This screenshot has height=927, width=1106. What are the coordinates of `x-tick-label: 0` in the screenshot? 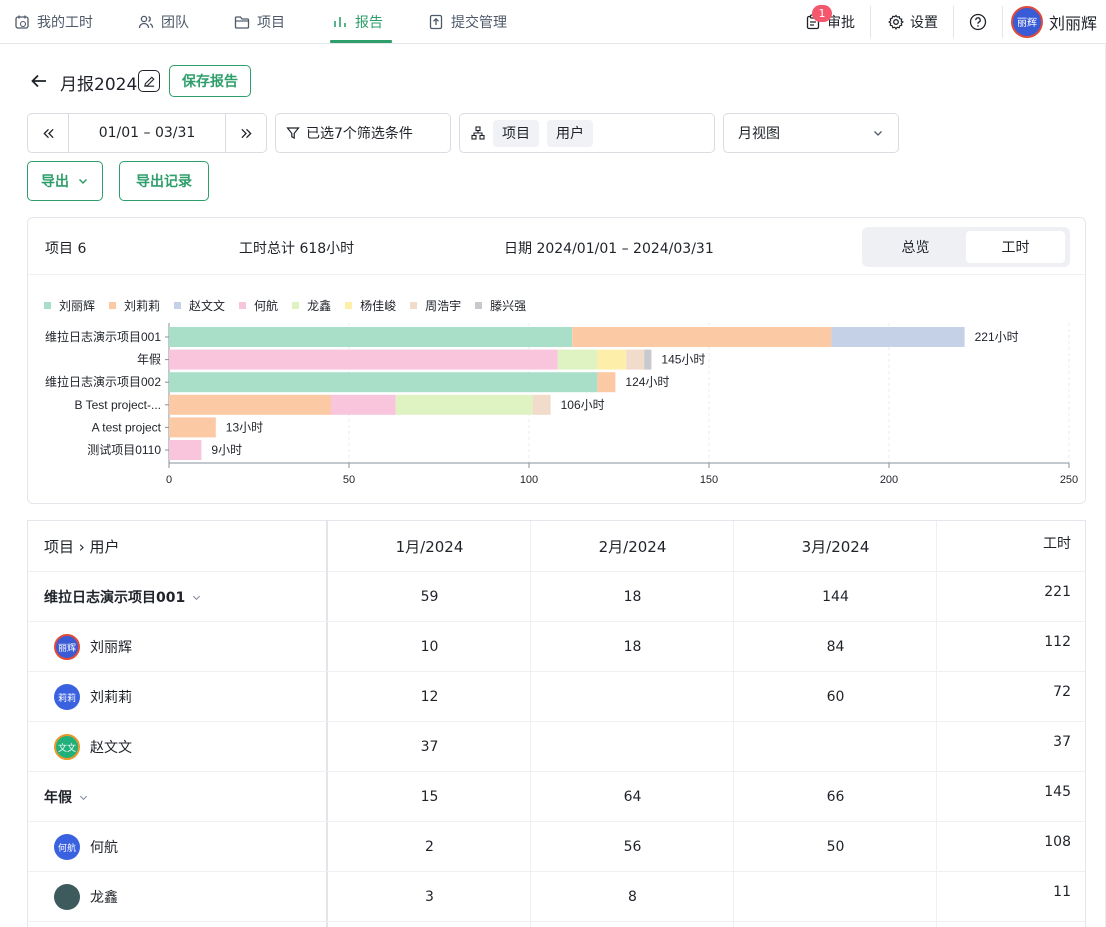 It's located at (169, 480).